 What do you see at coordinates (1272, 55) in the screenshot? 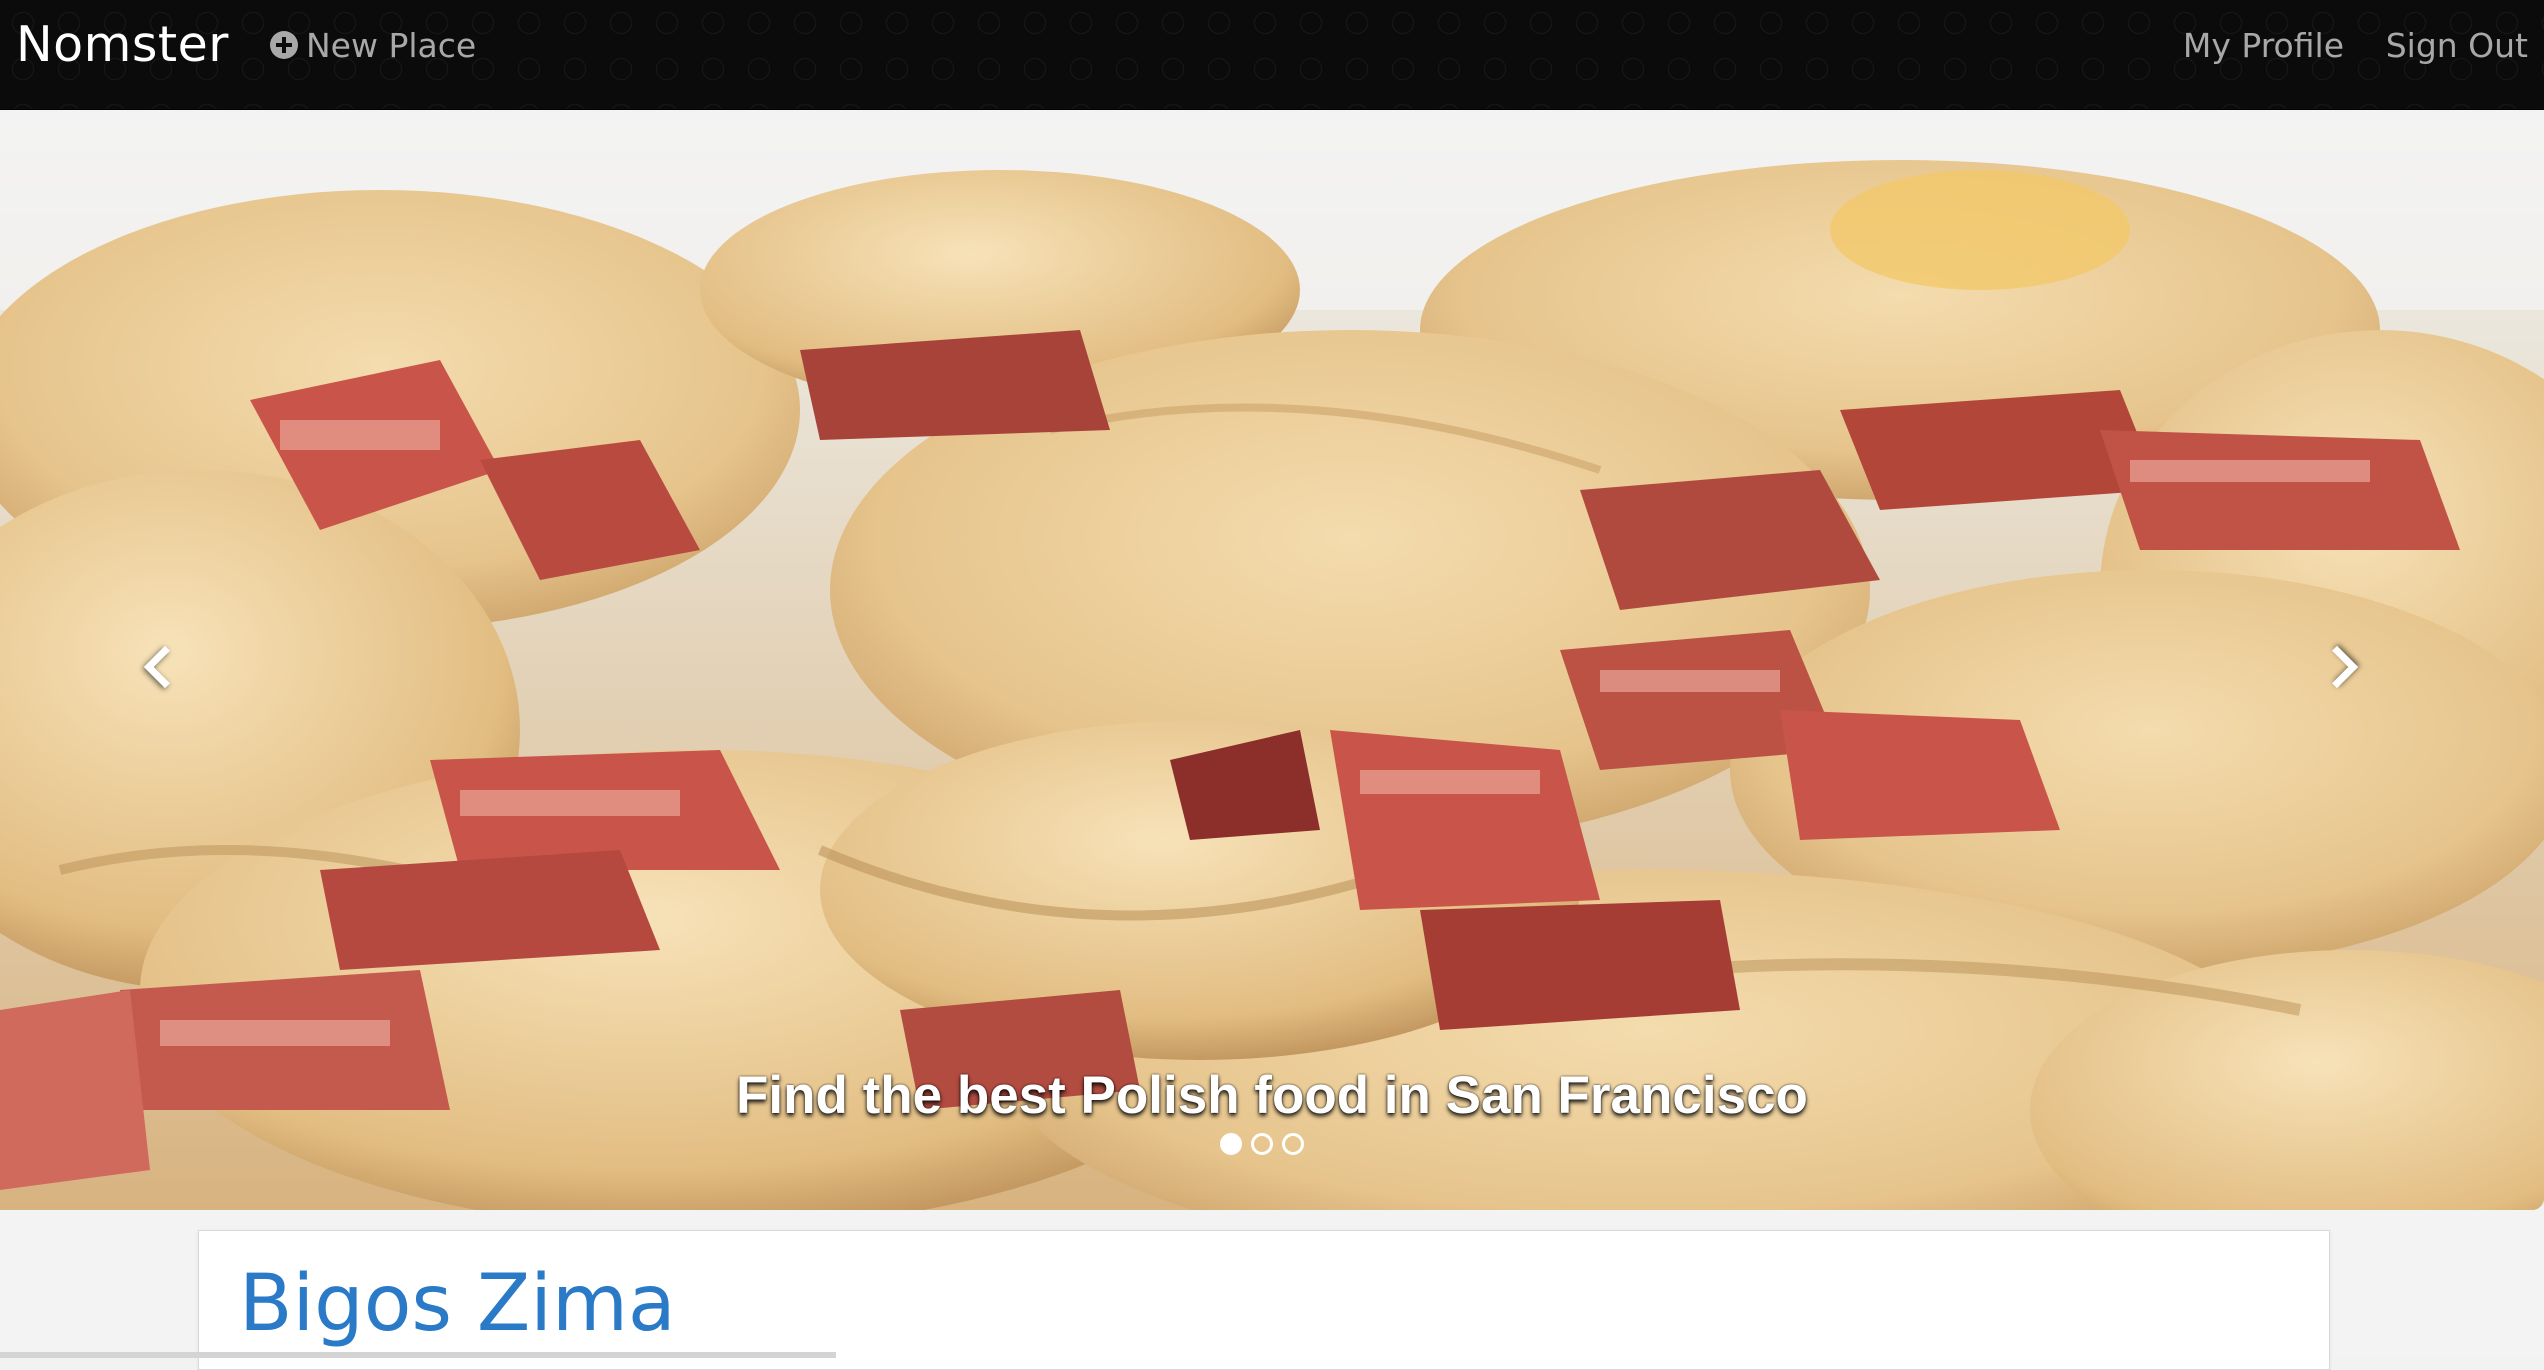
I see `top-navbar: Nomster New Place My Profile Sign Out` at bounding box center [1272, 55].